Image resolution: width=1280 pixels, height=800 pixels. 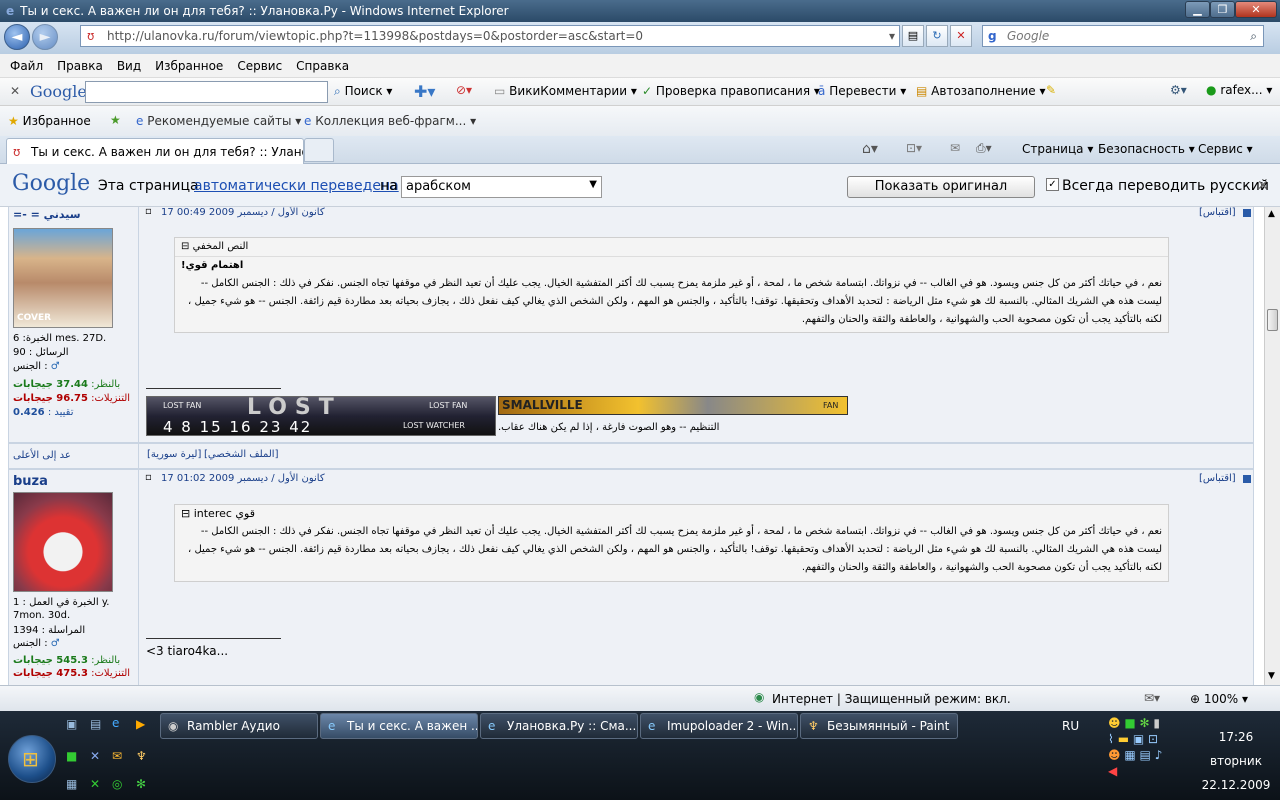 What do you see at coordinates (71, 756) in the screenshot?
I see `quicklaunch-icon-row2-a: ■` at bounding box center [71, 756].